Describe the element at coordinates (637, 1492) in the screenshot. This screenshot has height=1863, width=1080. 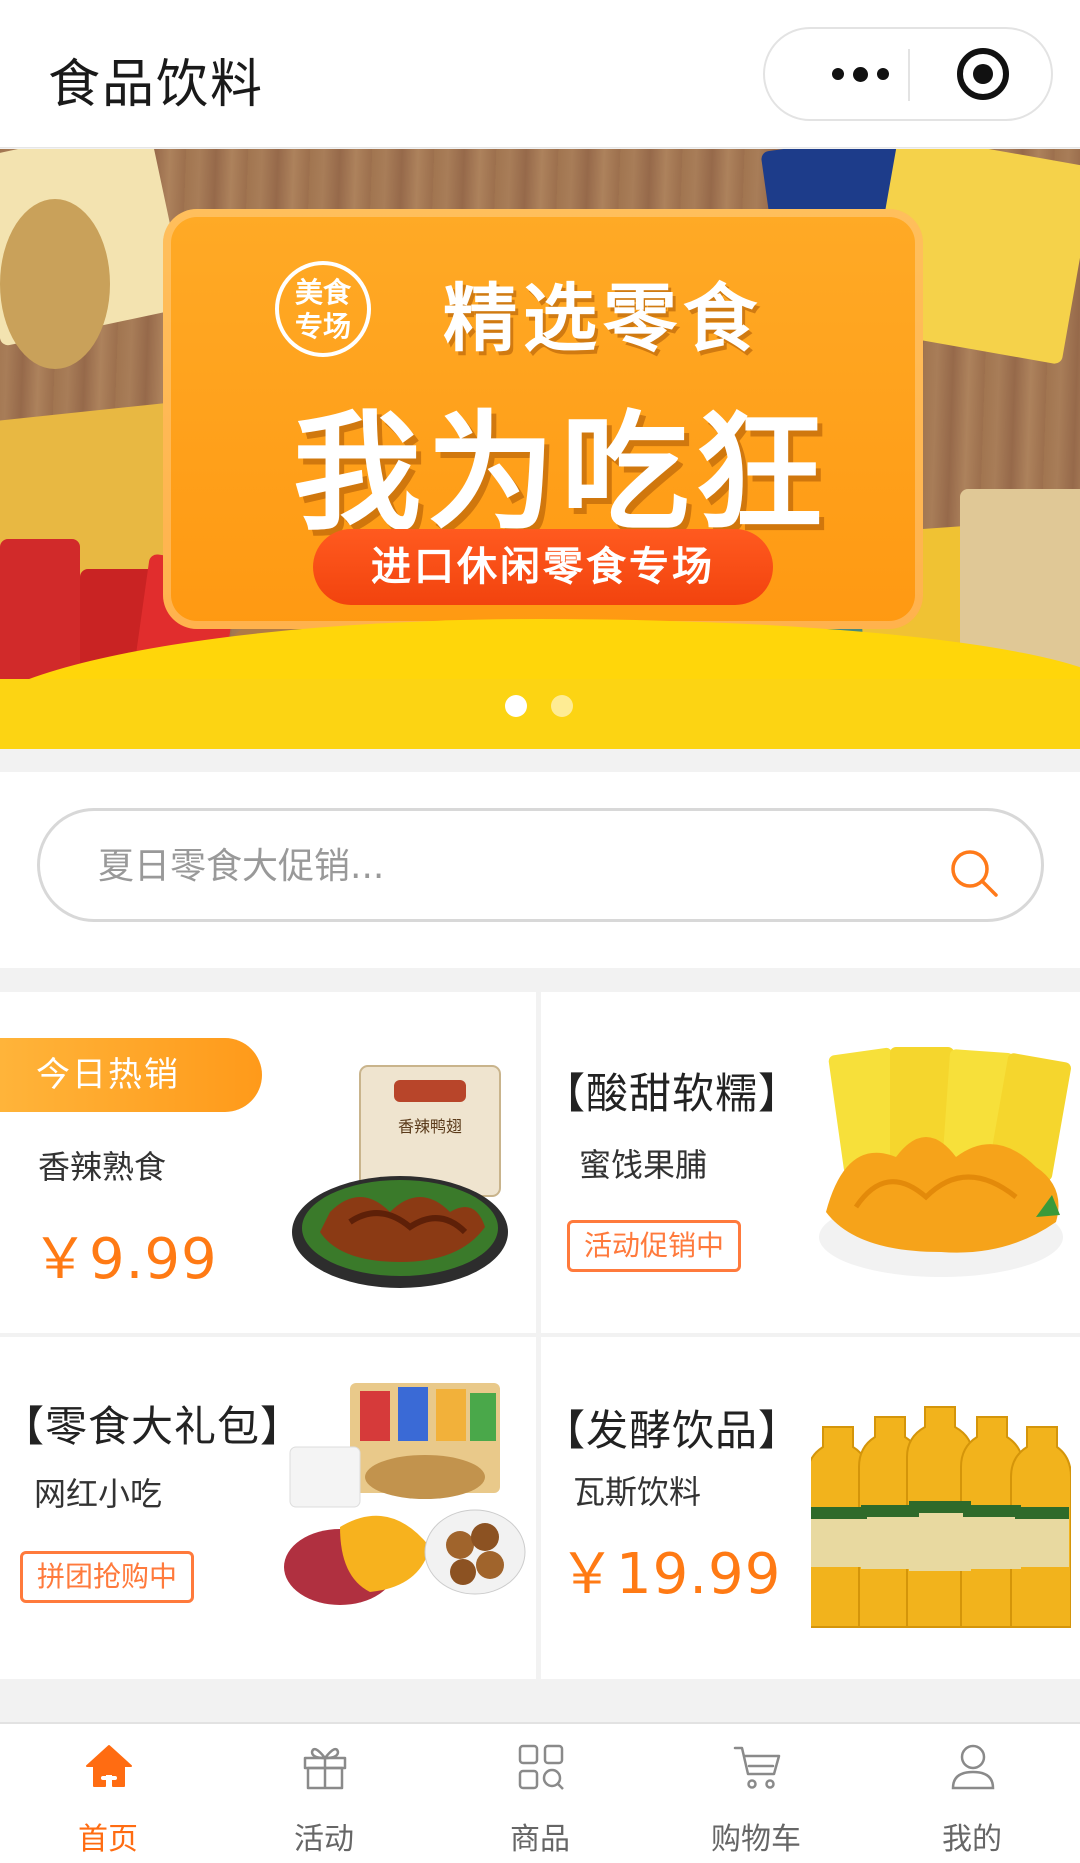
I see `product-subtitle: 瓦斯饮料` at that location.